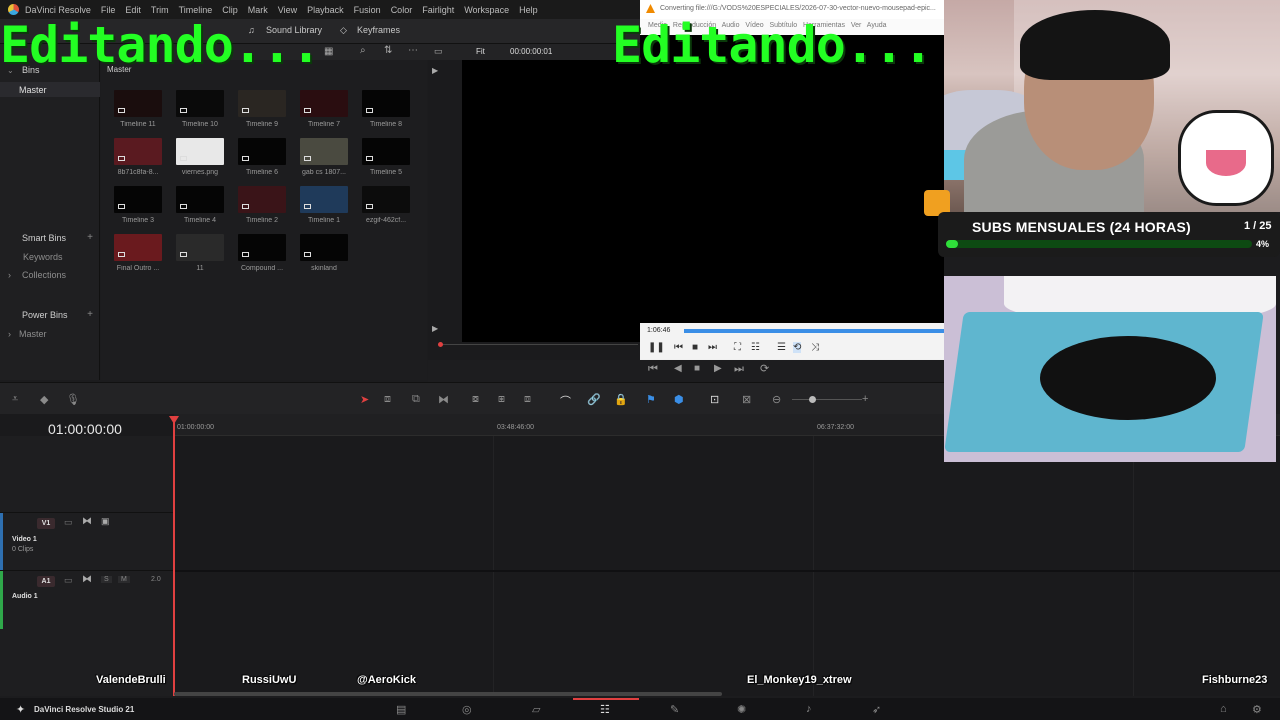 This screenshot has width=1280, height=720. I want to click on media-pool-clip: 11, so click(200, 253).